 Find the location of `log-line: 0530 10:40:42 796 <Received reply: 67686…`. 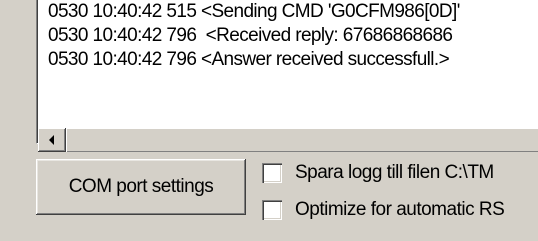

log-line: 0530 10:40:42 796 <Received reply: 67686… is located at coordinates (250, 35).